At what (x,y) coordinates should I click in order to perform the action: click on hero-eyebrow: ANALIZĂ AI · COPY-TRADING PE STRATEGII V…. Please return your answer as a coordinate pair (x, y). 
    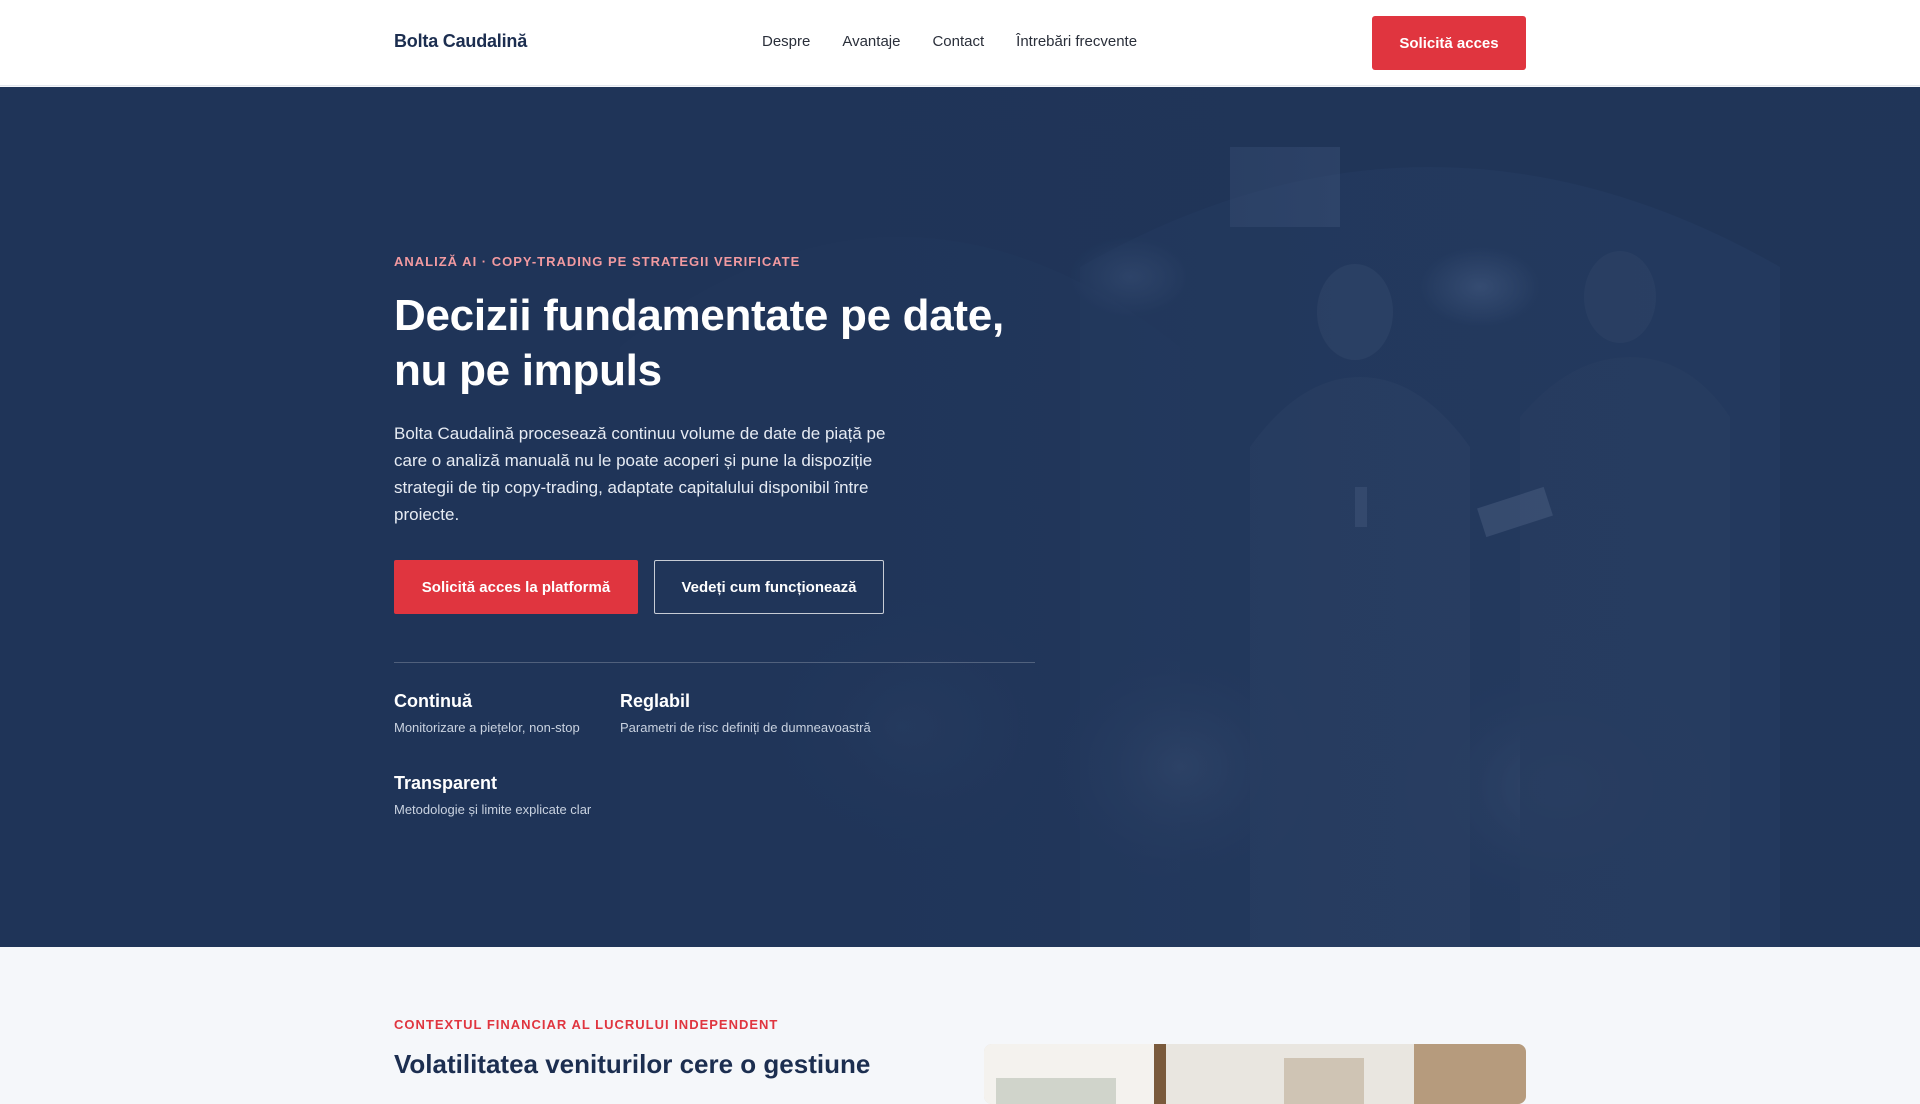
    Looking at the image, I should click on (597, 261).